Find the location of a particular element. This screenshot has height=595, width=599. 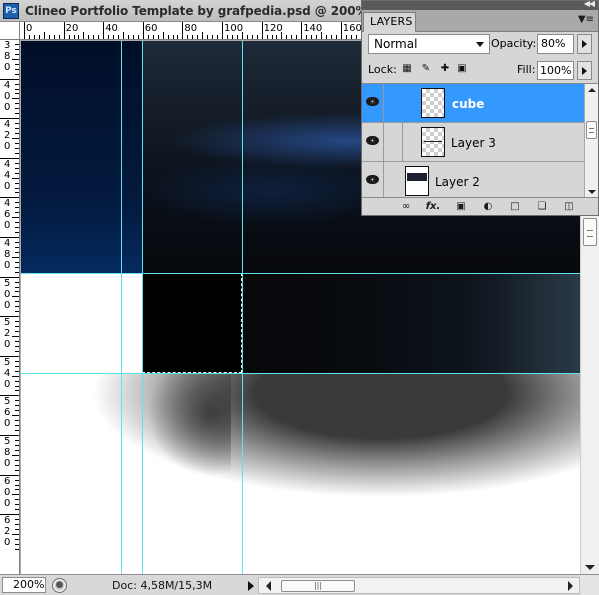

layers-list: cube Layer 3 Layer 2 is located at coordinates (480, 140).